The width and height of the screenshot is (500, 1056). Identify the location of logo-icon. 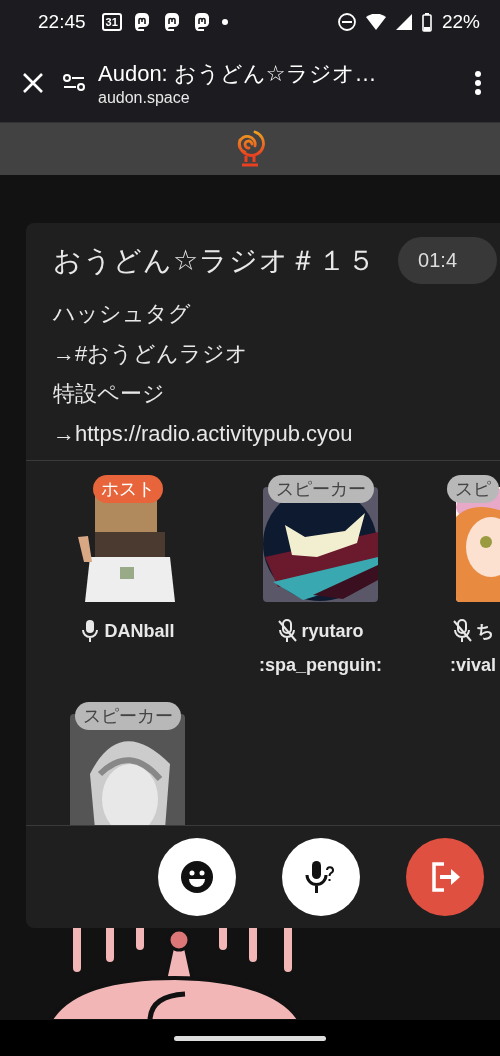
(250, 149).